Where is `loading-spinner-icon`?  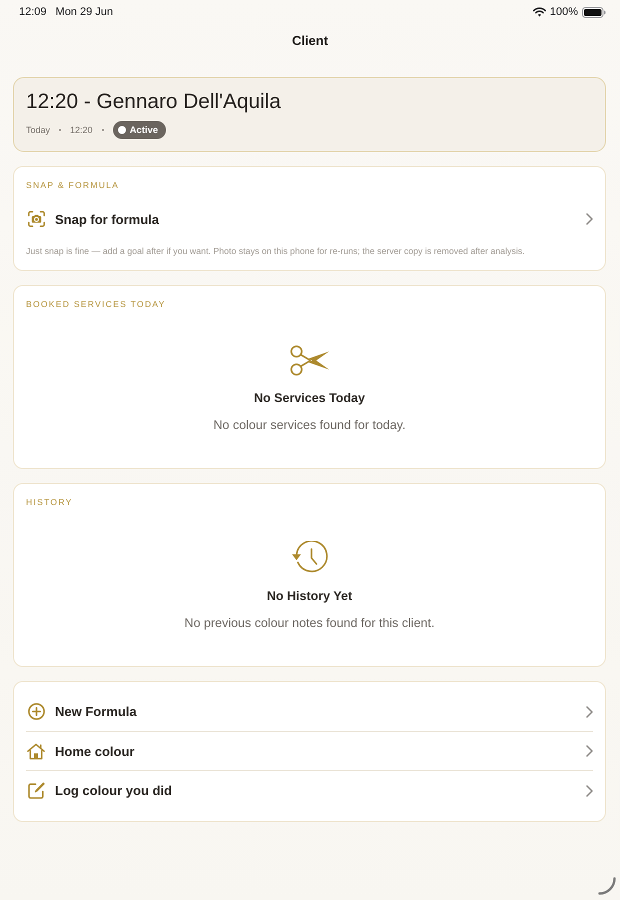
loading-spinner-icon is located at coordinates (607, 886).